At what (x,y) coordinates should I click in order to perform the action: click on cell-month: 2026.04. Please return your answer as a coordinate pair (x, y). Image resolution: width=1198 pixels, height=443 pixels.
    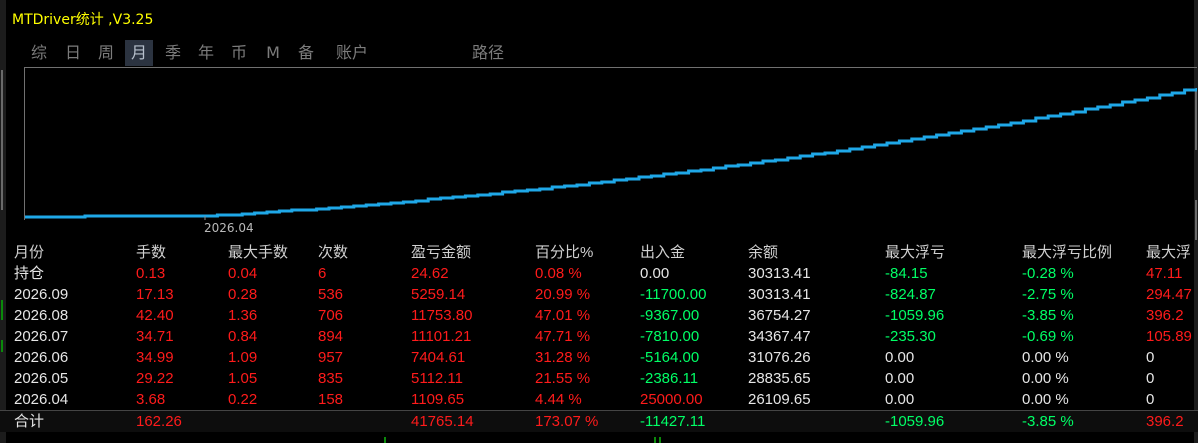
    Looking at the image, I should click on (41, 399).